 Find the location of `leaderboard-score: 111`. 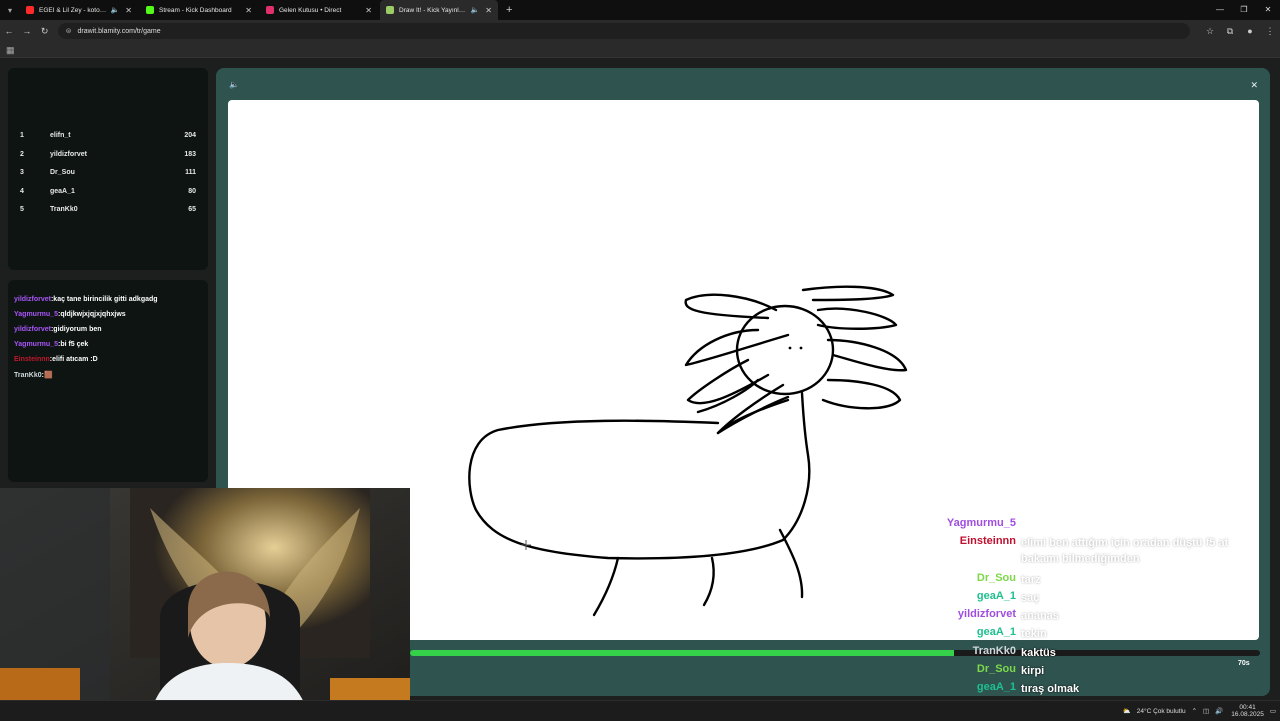

leaderboard-score: 111 is located at coordinates (190, 172).